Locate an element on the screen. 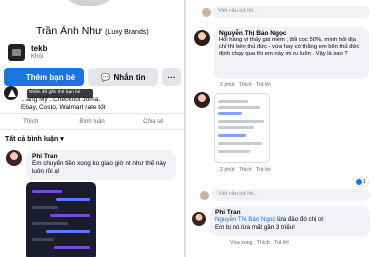 The height and width of the screenshot is (257, 374). reply2-text-line-1: Nguyễn Thị Bảo Ngọc lừa đảo đó chị ơi is located at coordinates (290, 220).